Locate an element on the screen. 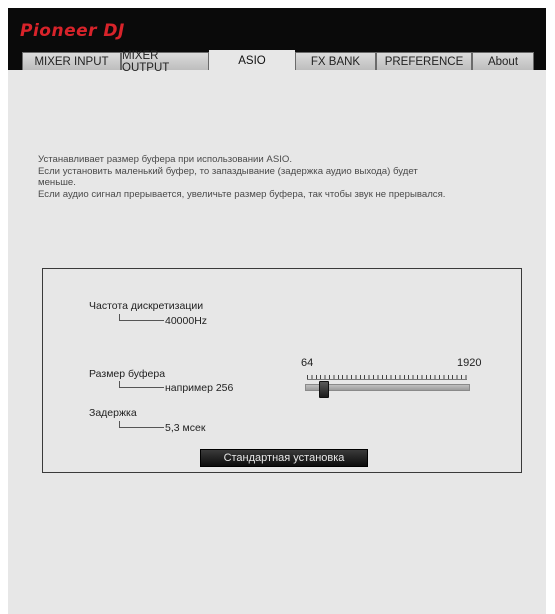  buffer-size-slider is located at coordinates (387, 387).